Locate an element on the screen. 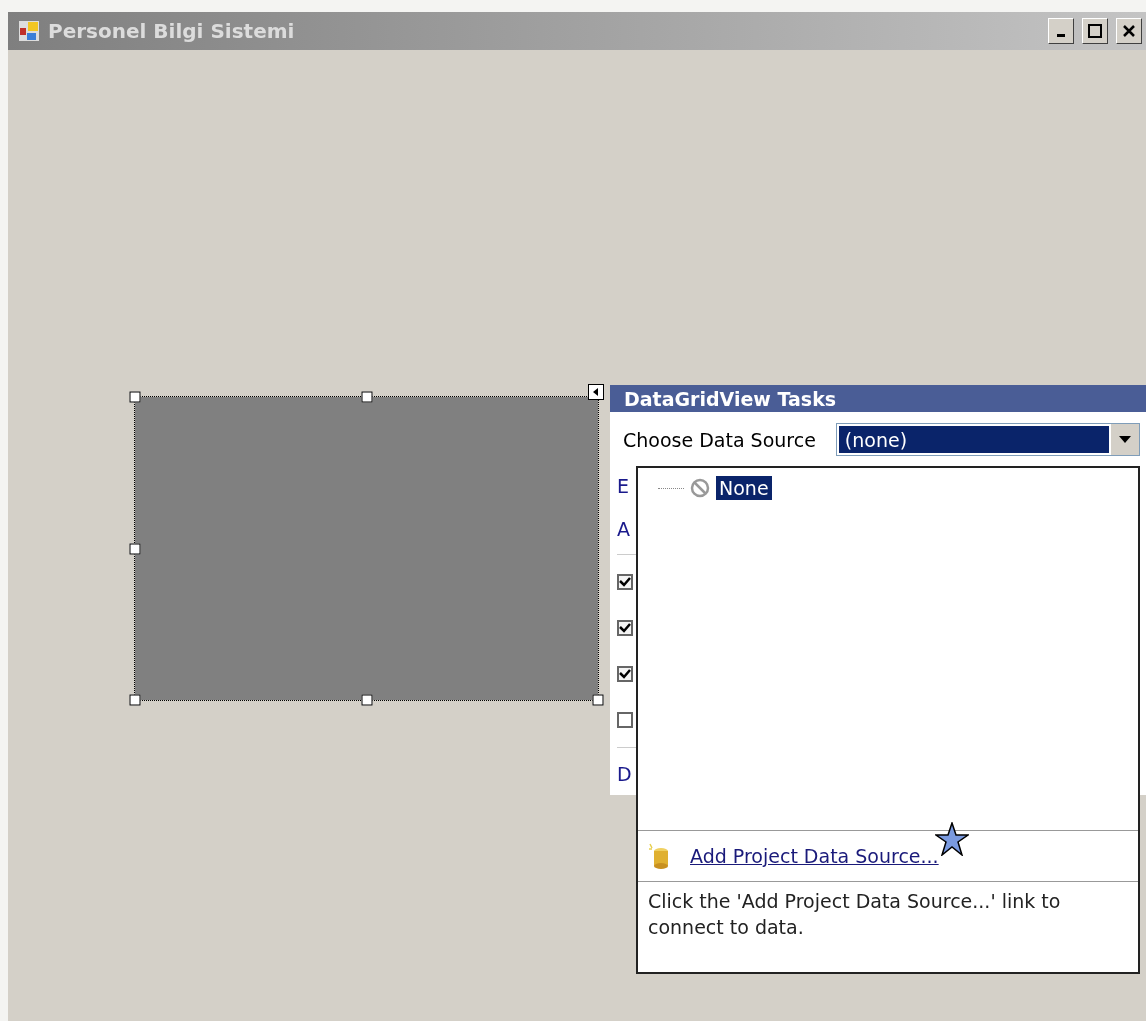 The height and width of the screenshot is (1021, 1146). caret-icon is located at coordinates (1125, 439).